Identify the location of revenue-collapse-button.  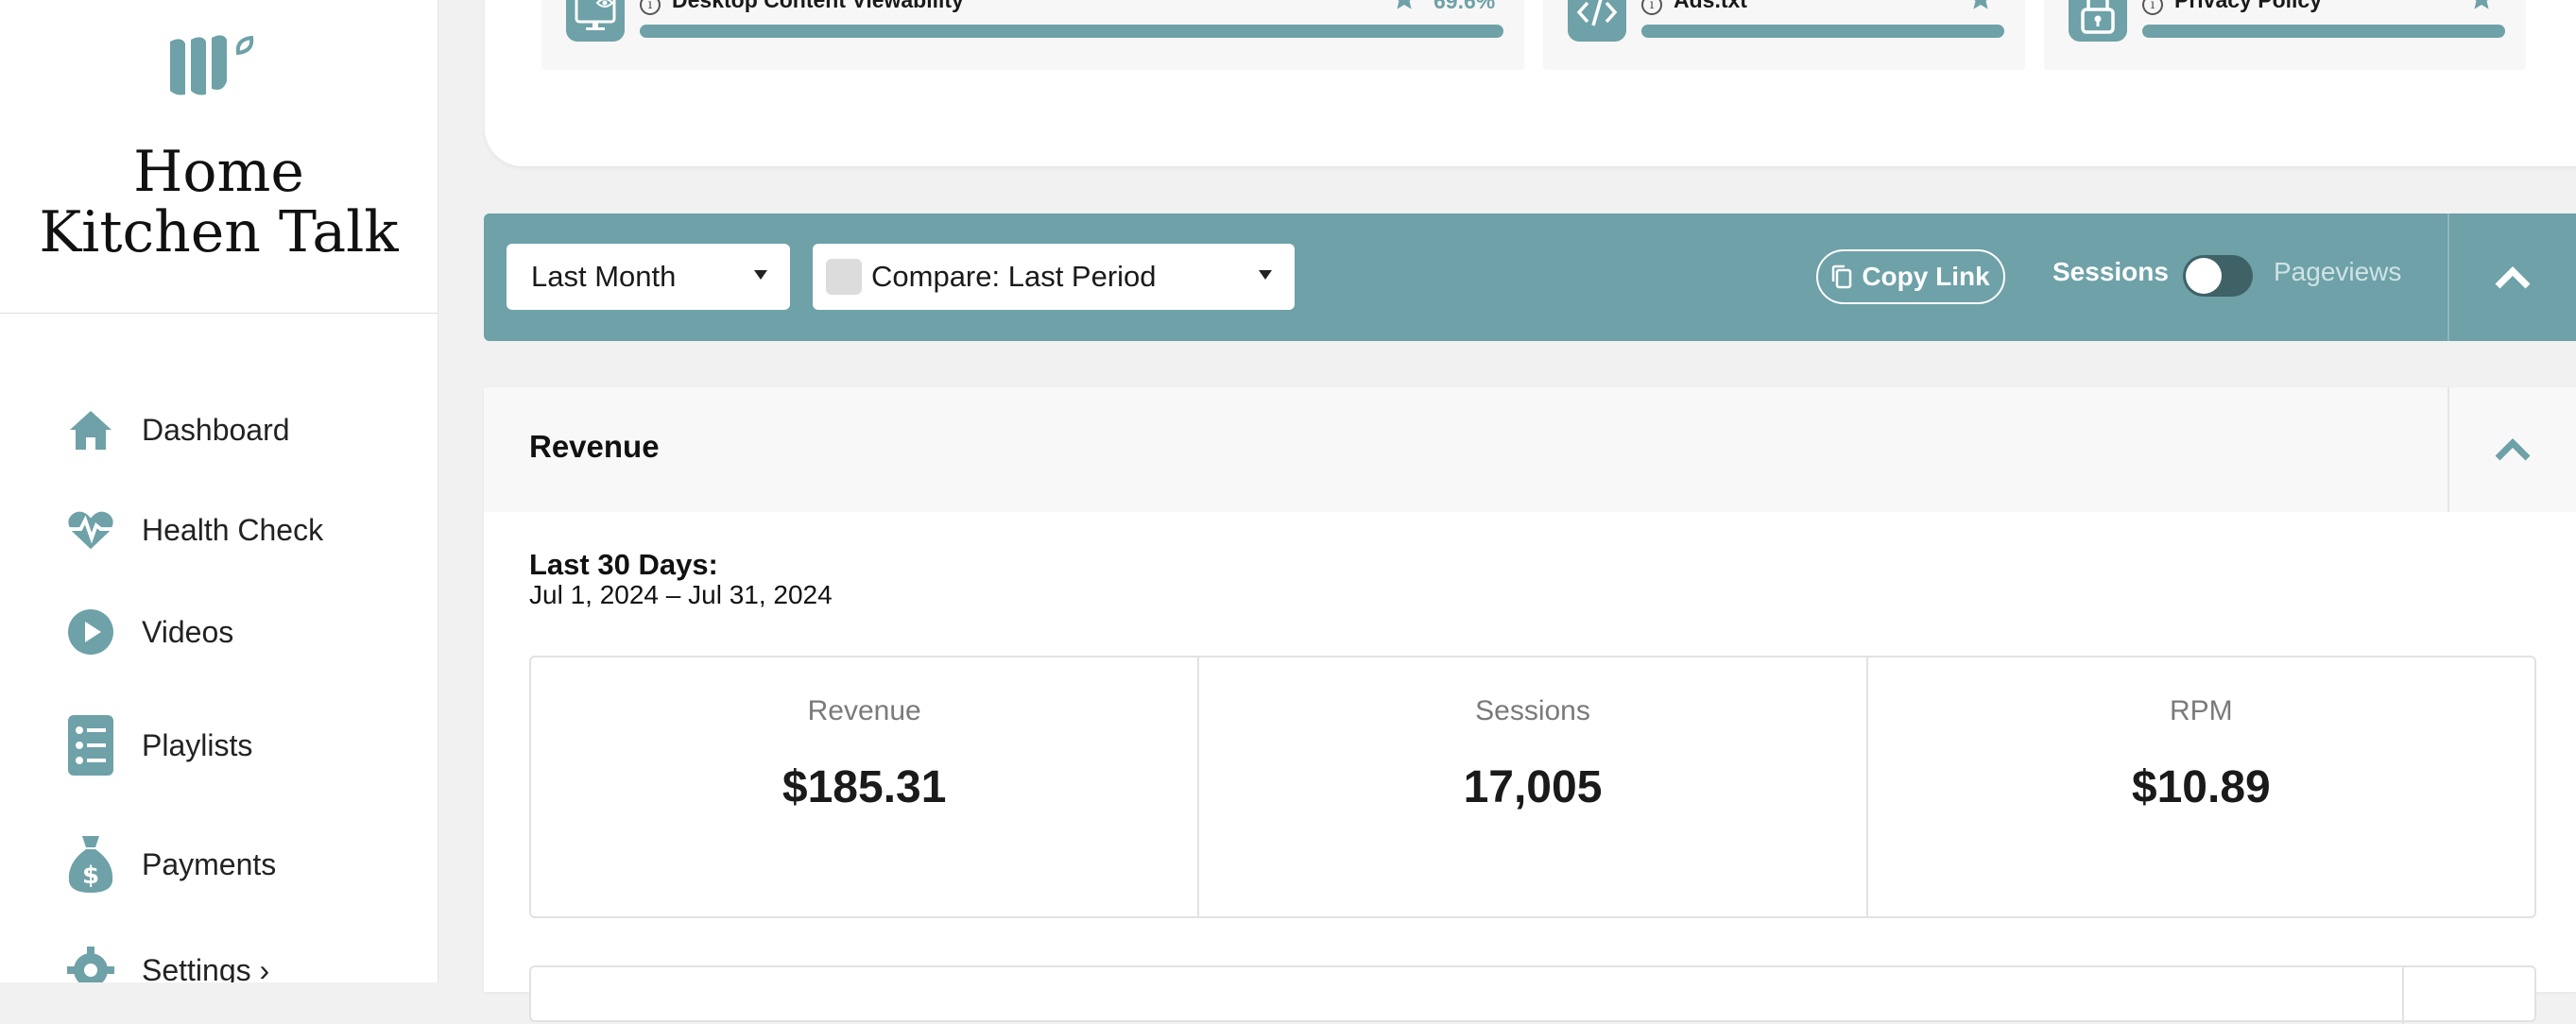
(2512, 449).